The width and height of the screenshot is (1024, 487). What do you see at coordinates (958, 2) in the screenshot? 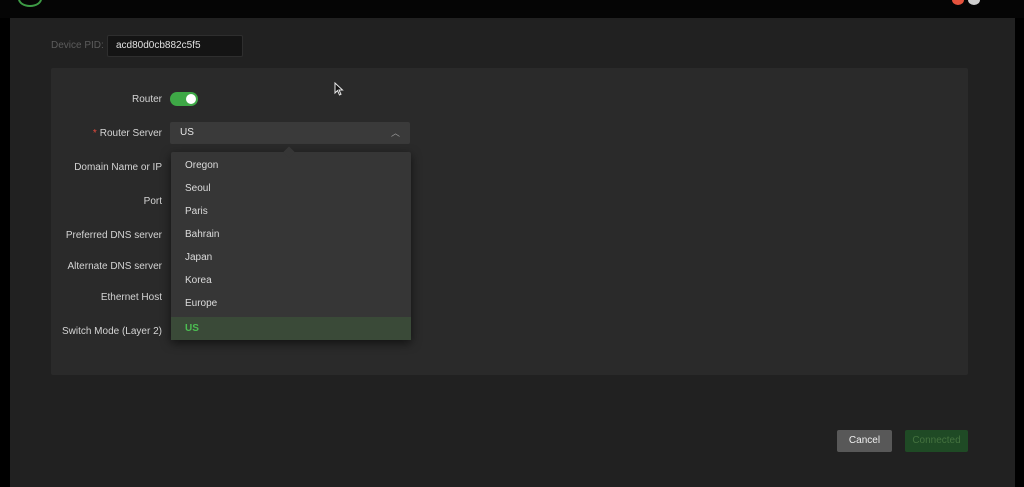
I see `close-window-icon` at bounding box center [958, 2].